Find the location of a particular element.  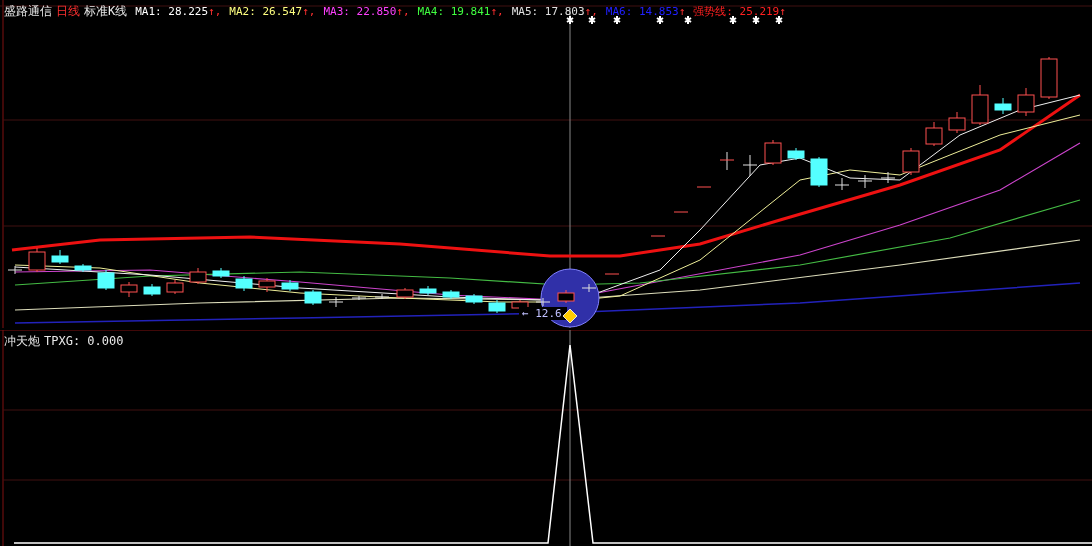

indicator-value: TPXG: 0.000 is located at coordinates (84, 341).